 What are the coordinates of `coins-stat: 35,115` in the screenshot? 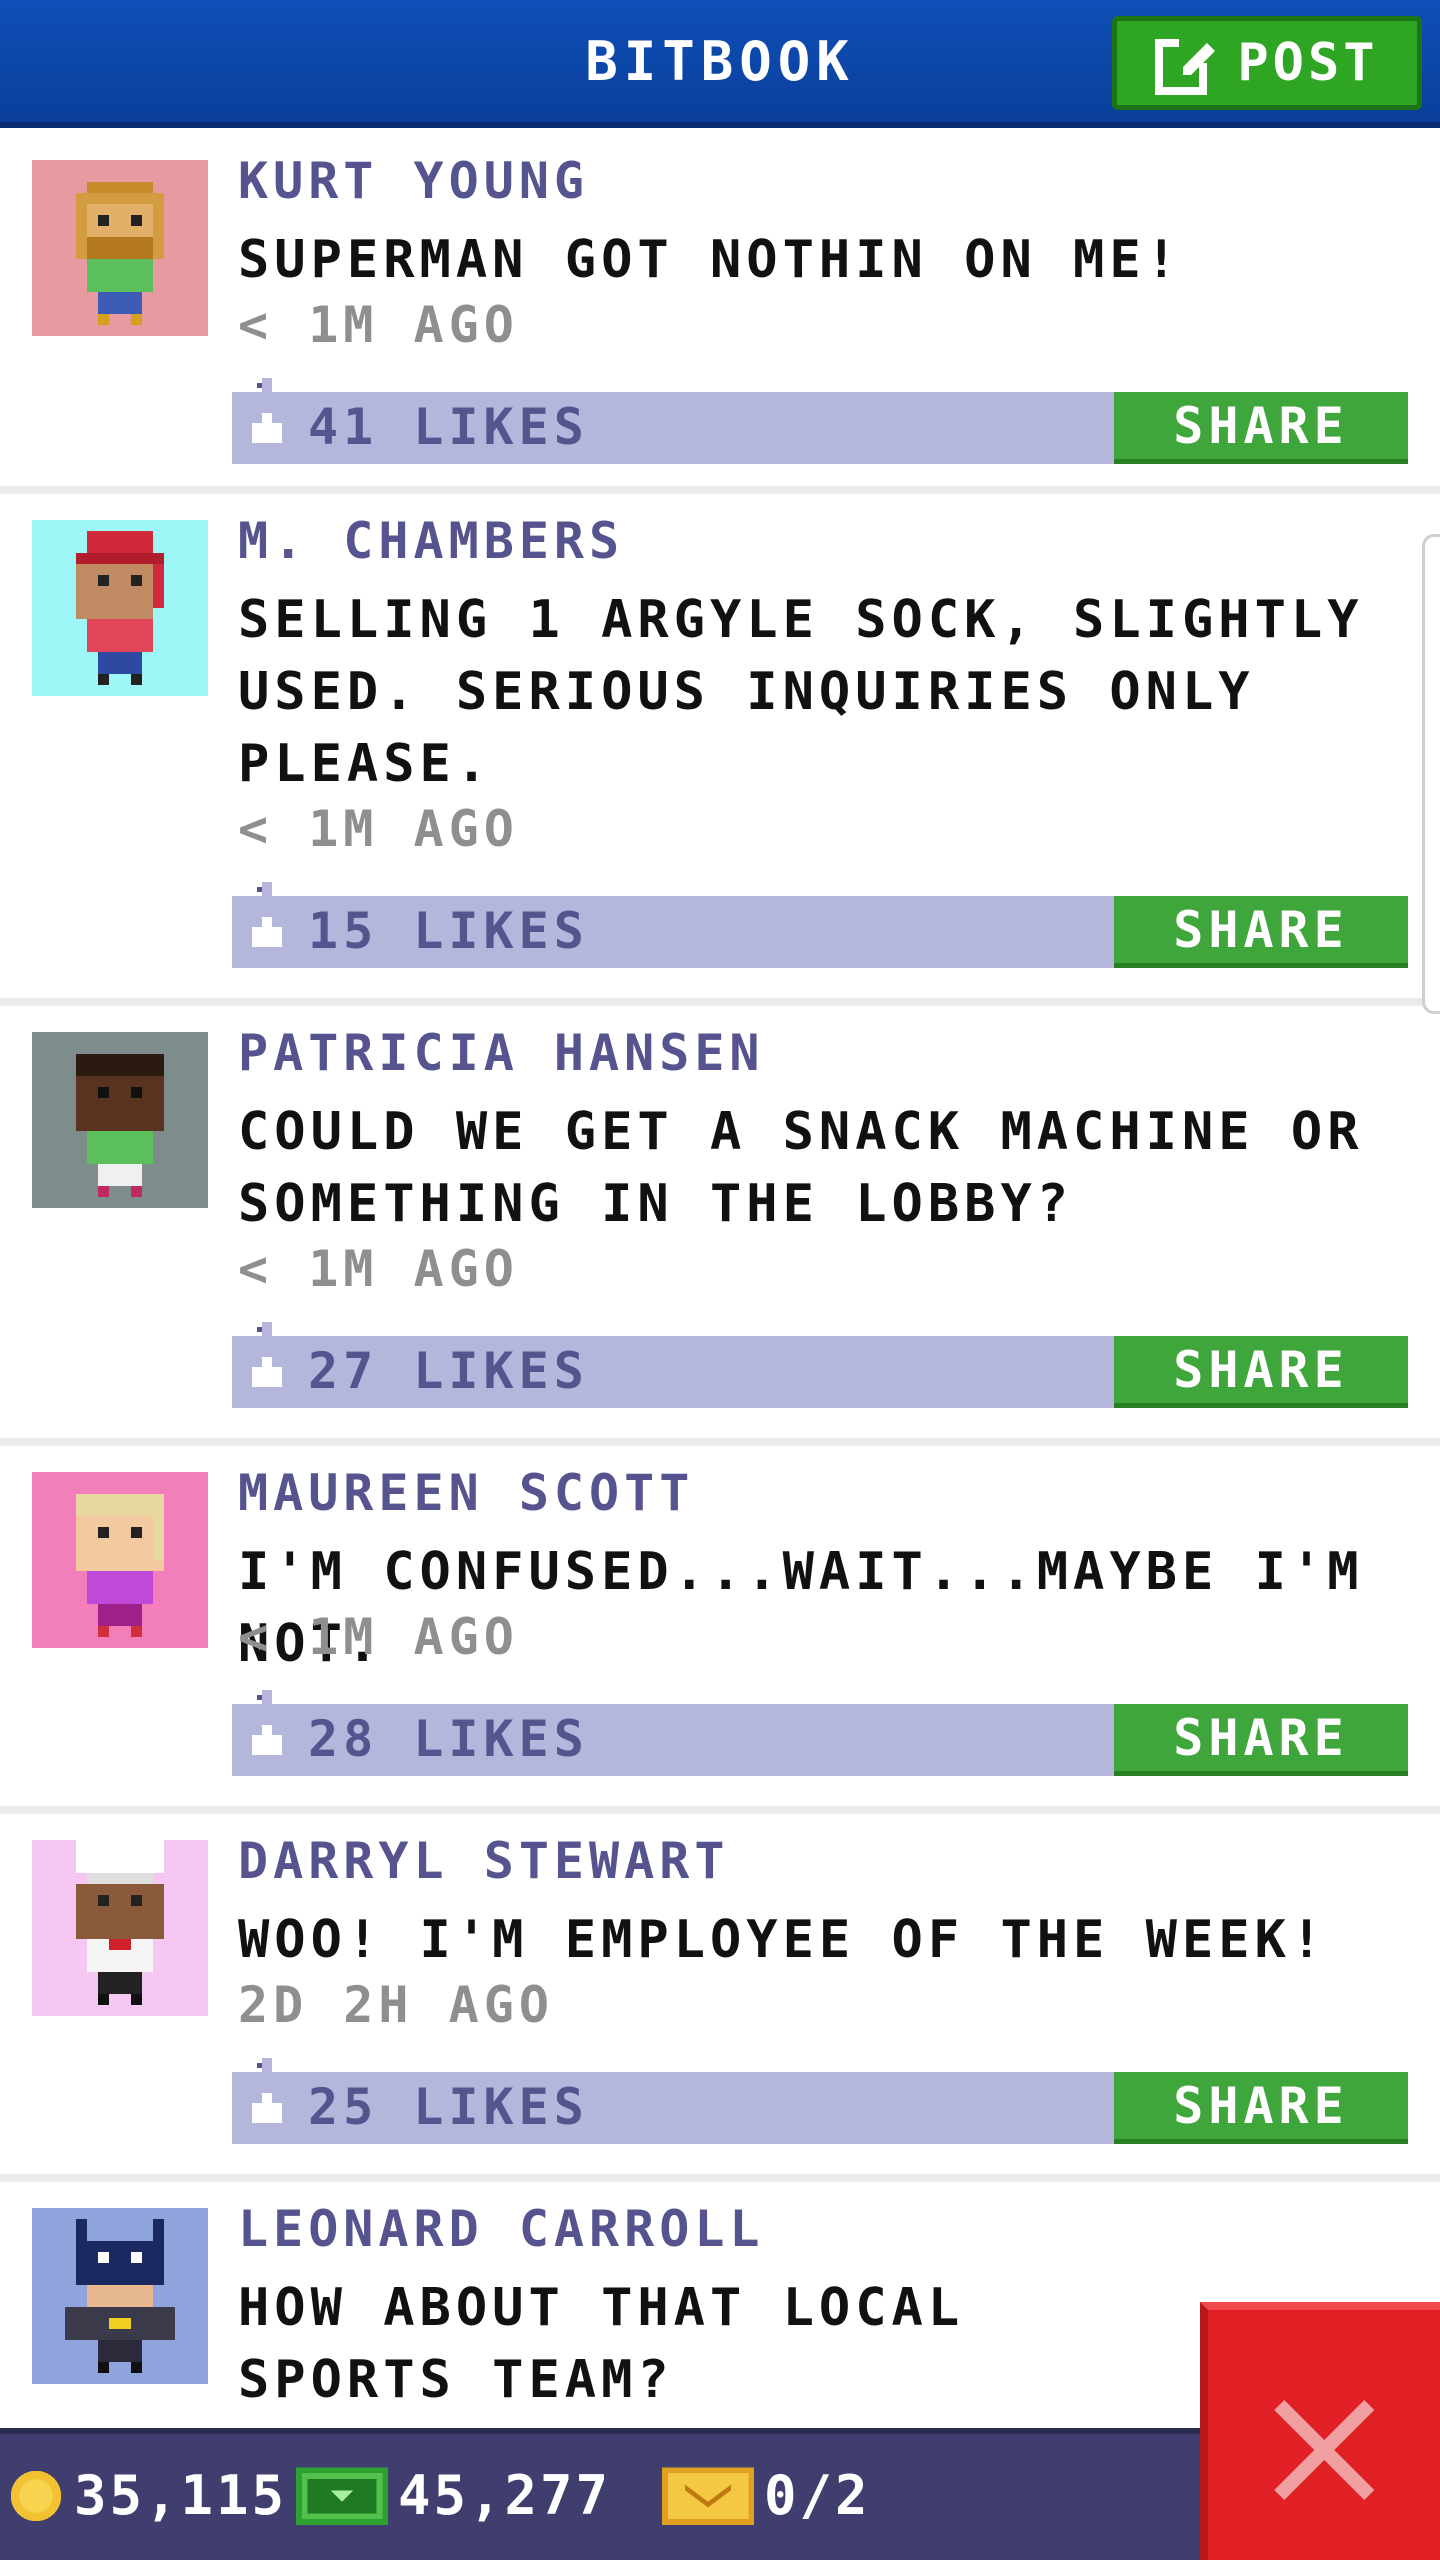 It's located at (147, 2495).